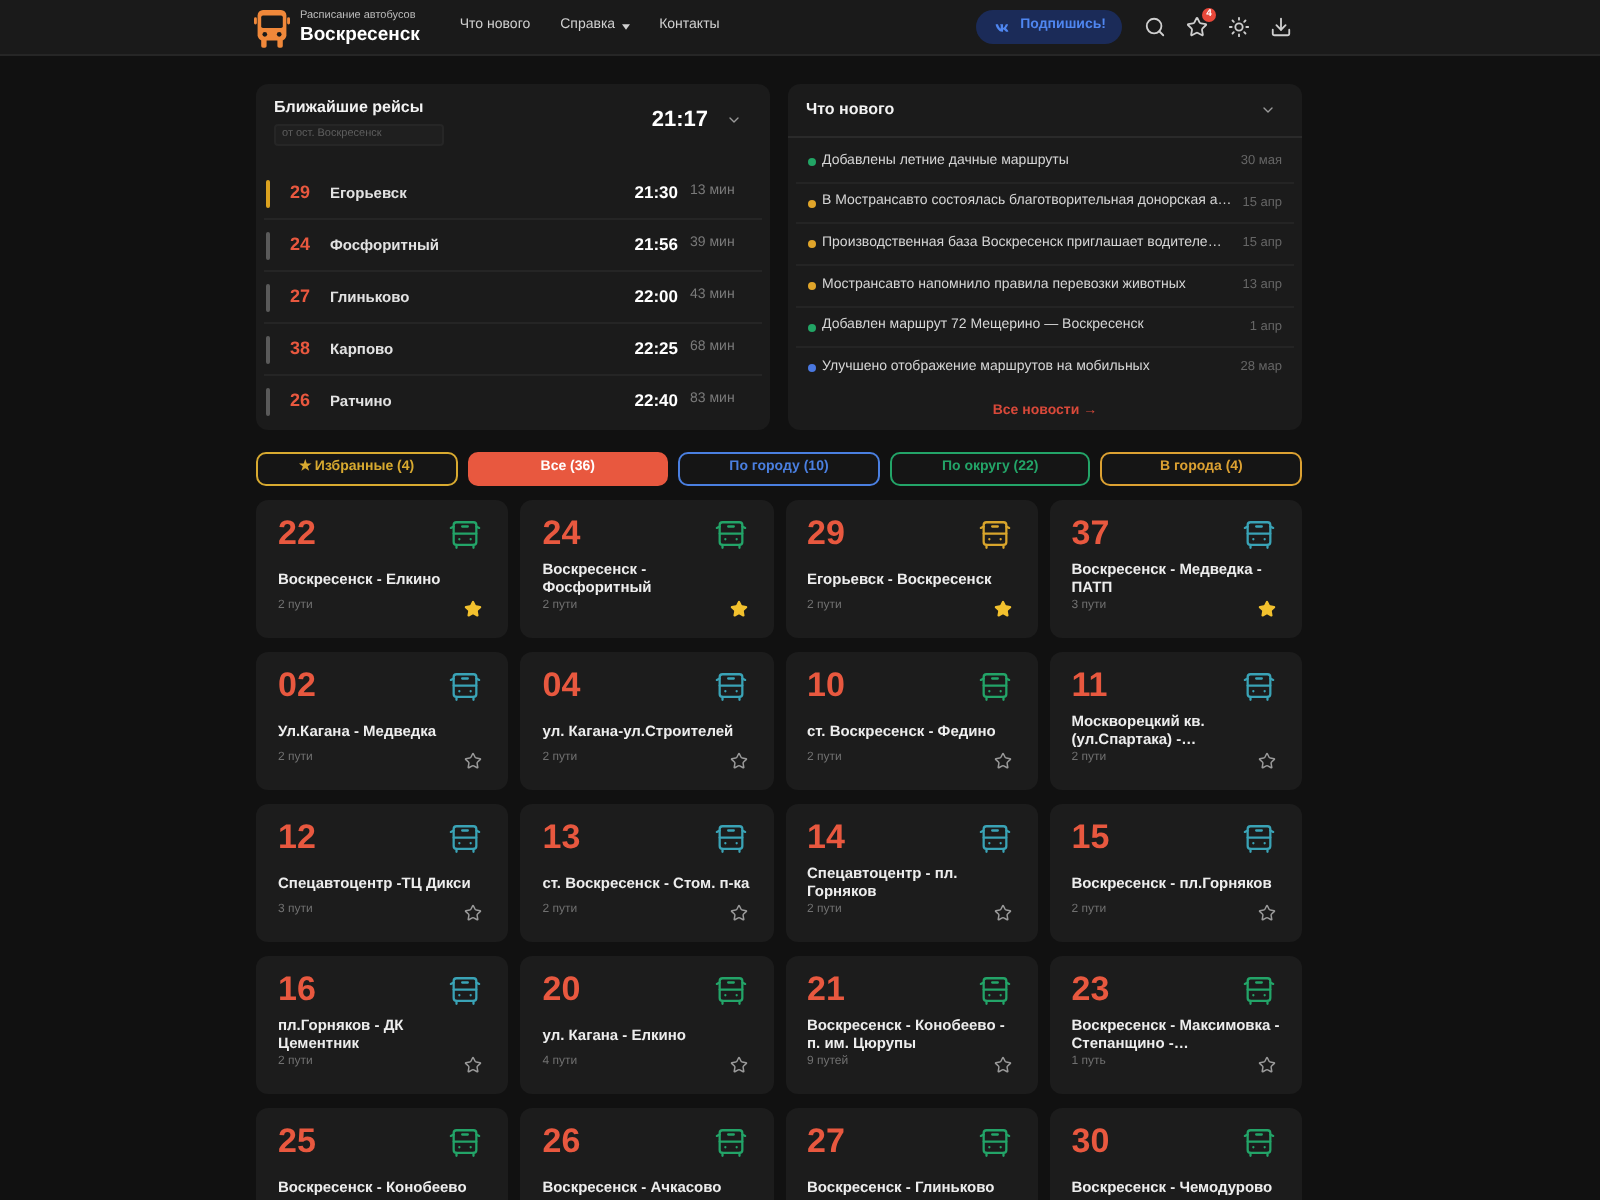 The height and width of the screenshot is (1200, 1600). Describe the element at coordinates (297, 686) in the screenshot. I see `route-number: 02` at that location.